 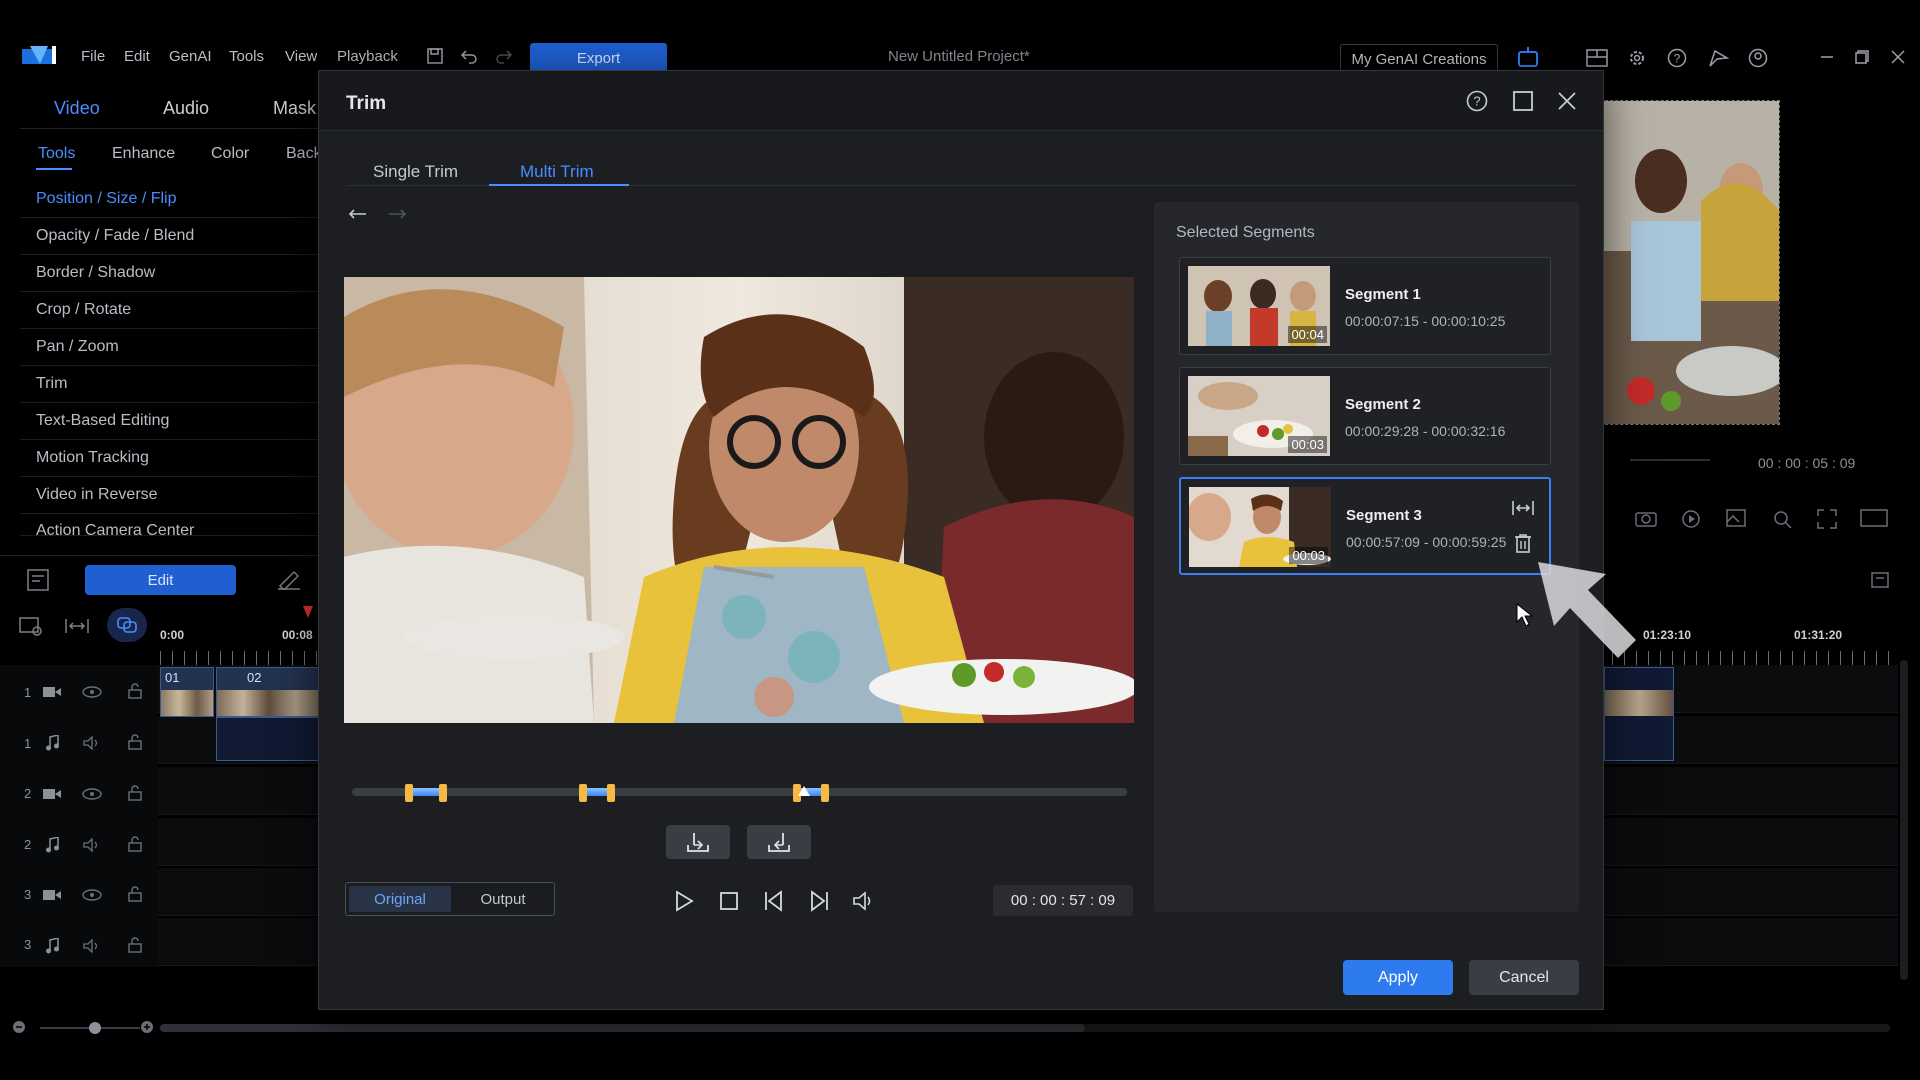 I want to click on stop-button, so click(x=729, y=901).